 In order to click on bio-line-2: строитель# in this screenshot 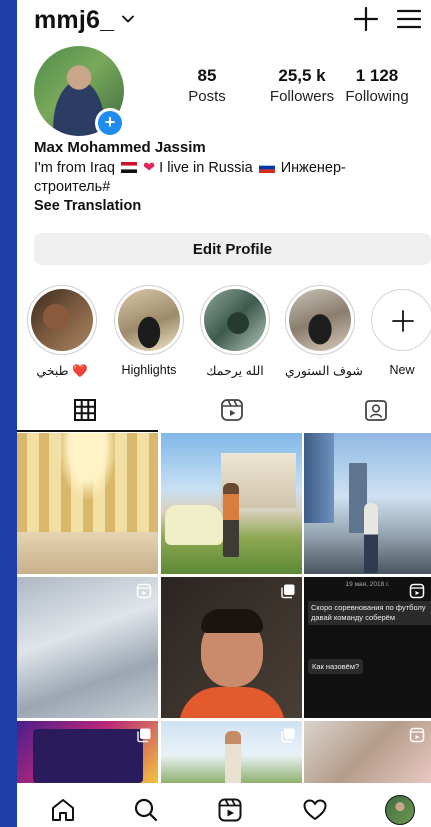, I will do `click(72, 187)`.